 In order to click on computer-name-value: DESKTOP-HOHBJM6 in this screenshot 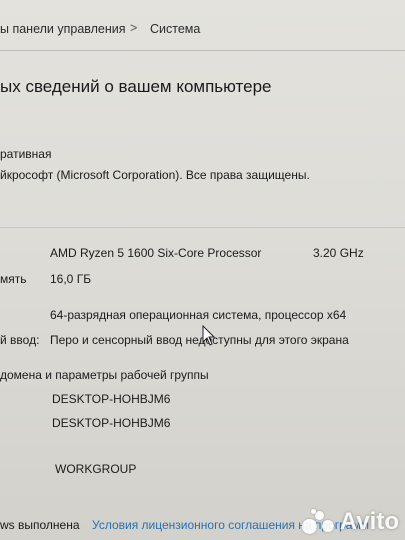, I will do `click(111, 399)`.